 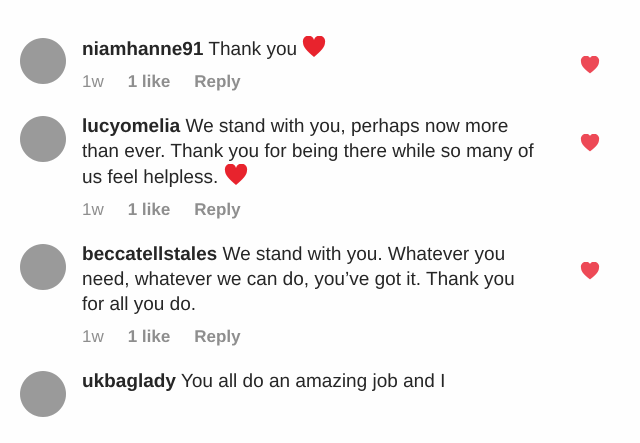 I want to click on comment-text: lucyomelia We stand with you, perhaps now more than ever. Thank you for being there while so many of us feel helpless., so click(x=308, y=152).